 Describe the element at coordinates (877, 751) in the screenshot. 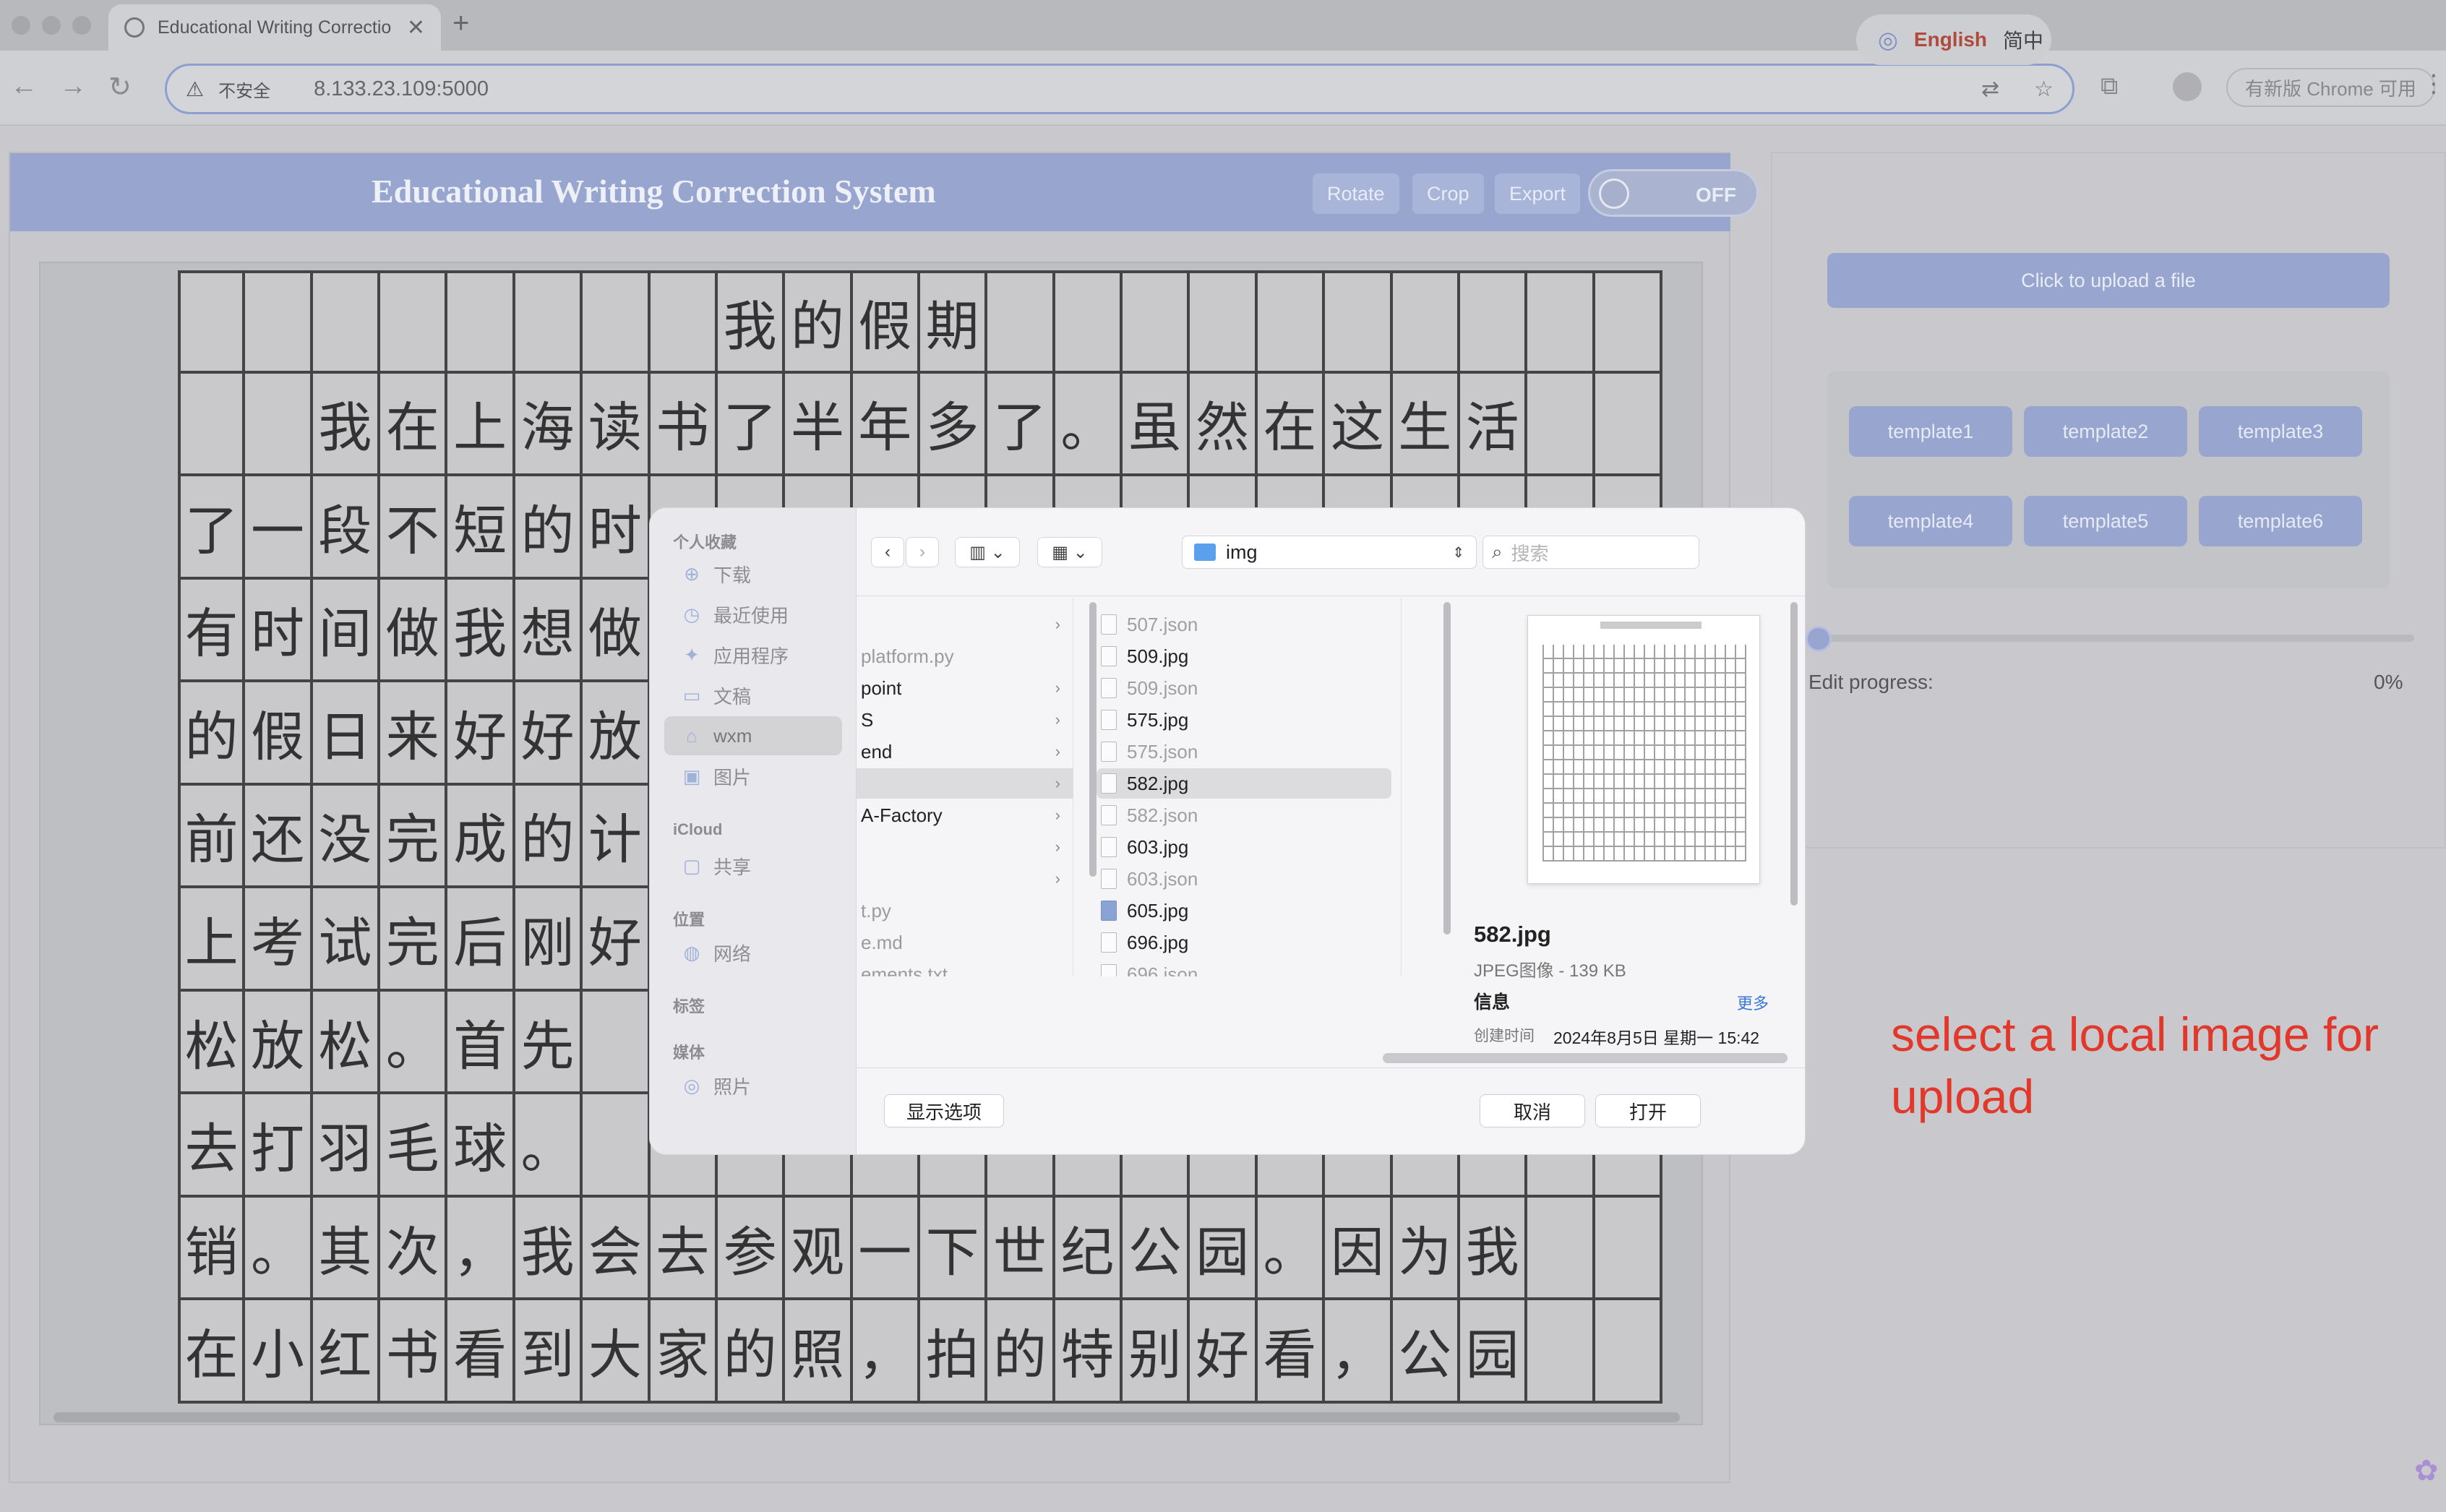

I see `list-item-label: end` at that location.